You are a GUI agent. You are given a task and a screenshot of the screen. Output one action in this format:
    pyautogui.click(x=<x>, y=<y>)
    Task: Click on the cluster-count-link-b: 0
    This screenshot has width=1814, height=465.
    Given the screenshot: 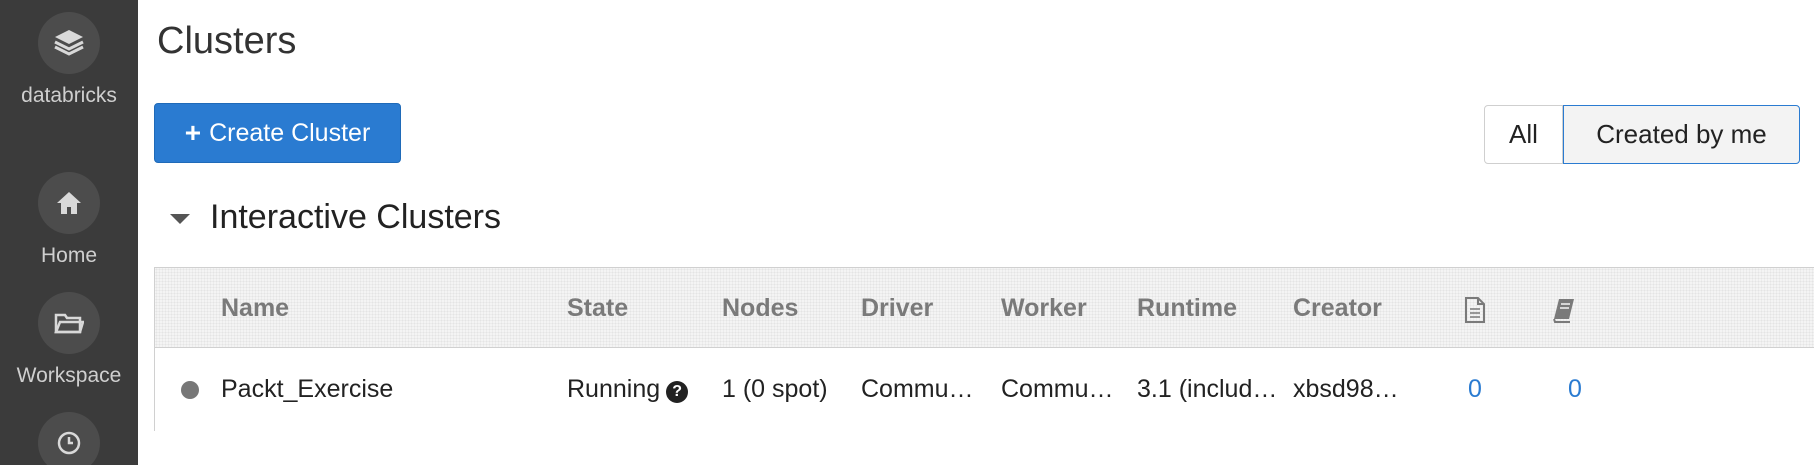 What is the action you would take?
    pyautogui.click(x=1575, y=389)
    